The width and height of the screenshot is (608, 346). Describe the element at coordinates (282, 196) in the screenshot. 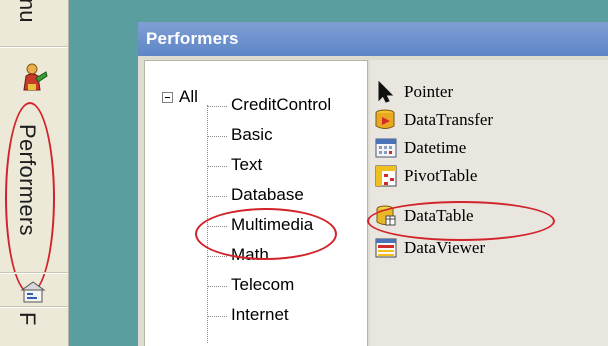

I see `tree-item-database: Database` at that location.